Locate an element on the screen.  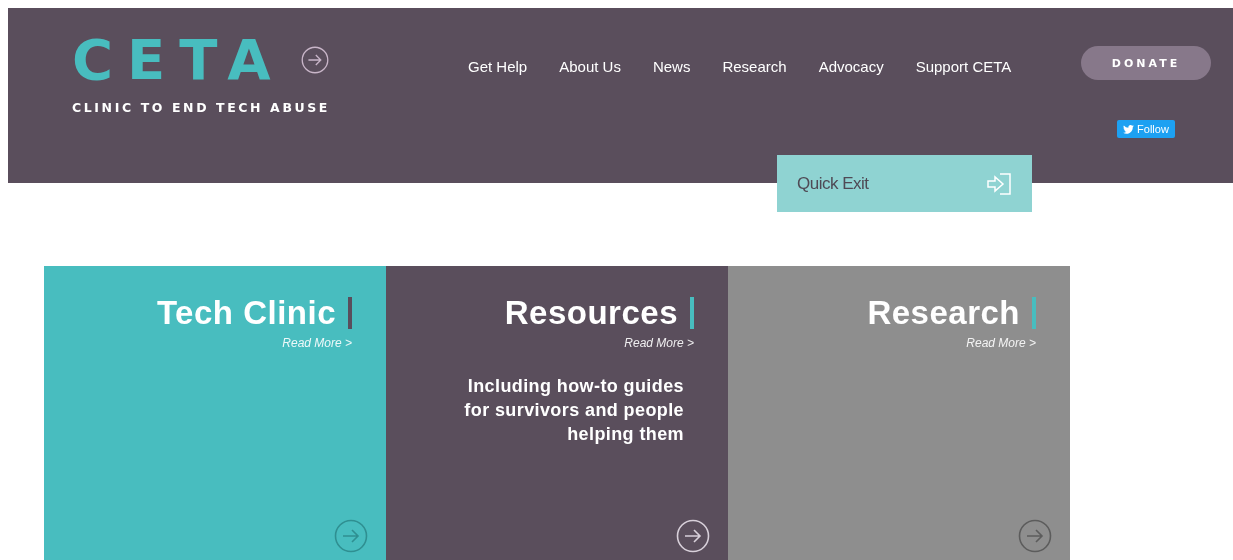
read-more-link: Read More > is located at coordinates (659, 343).